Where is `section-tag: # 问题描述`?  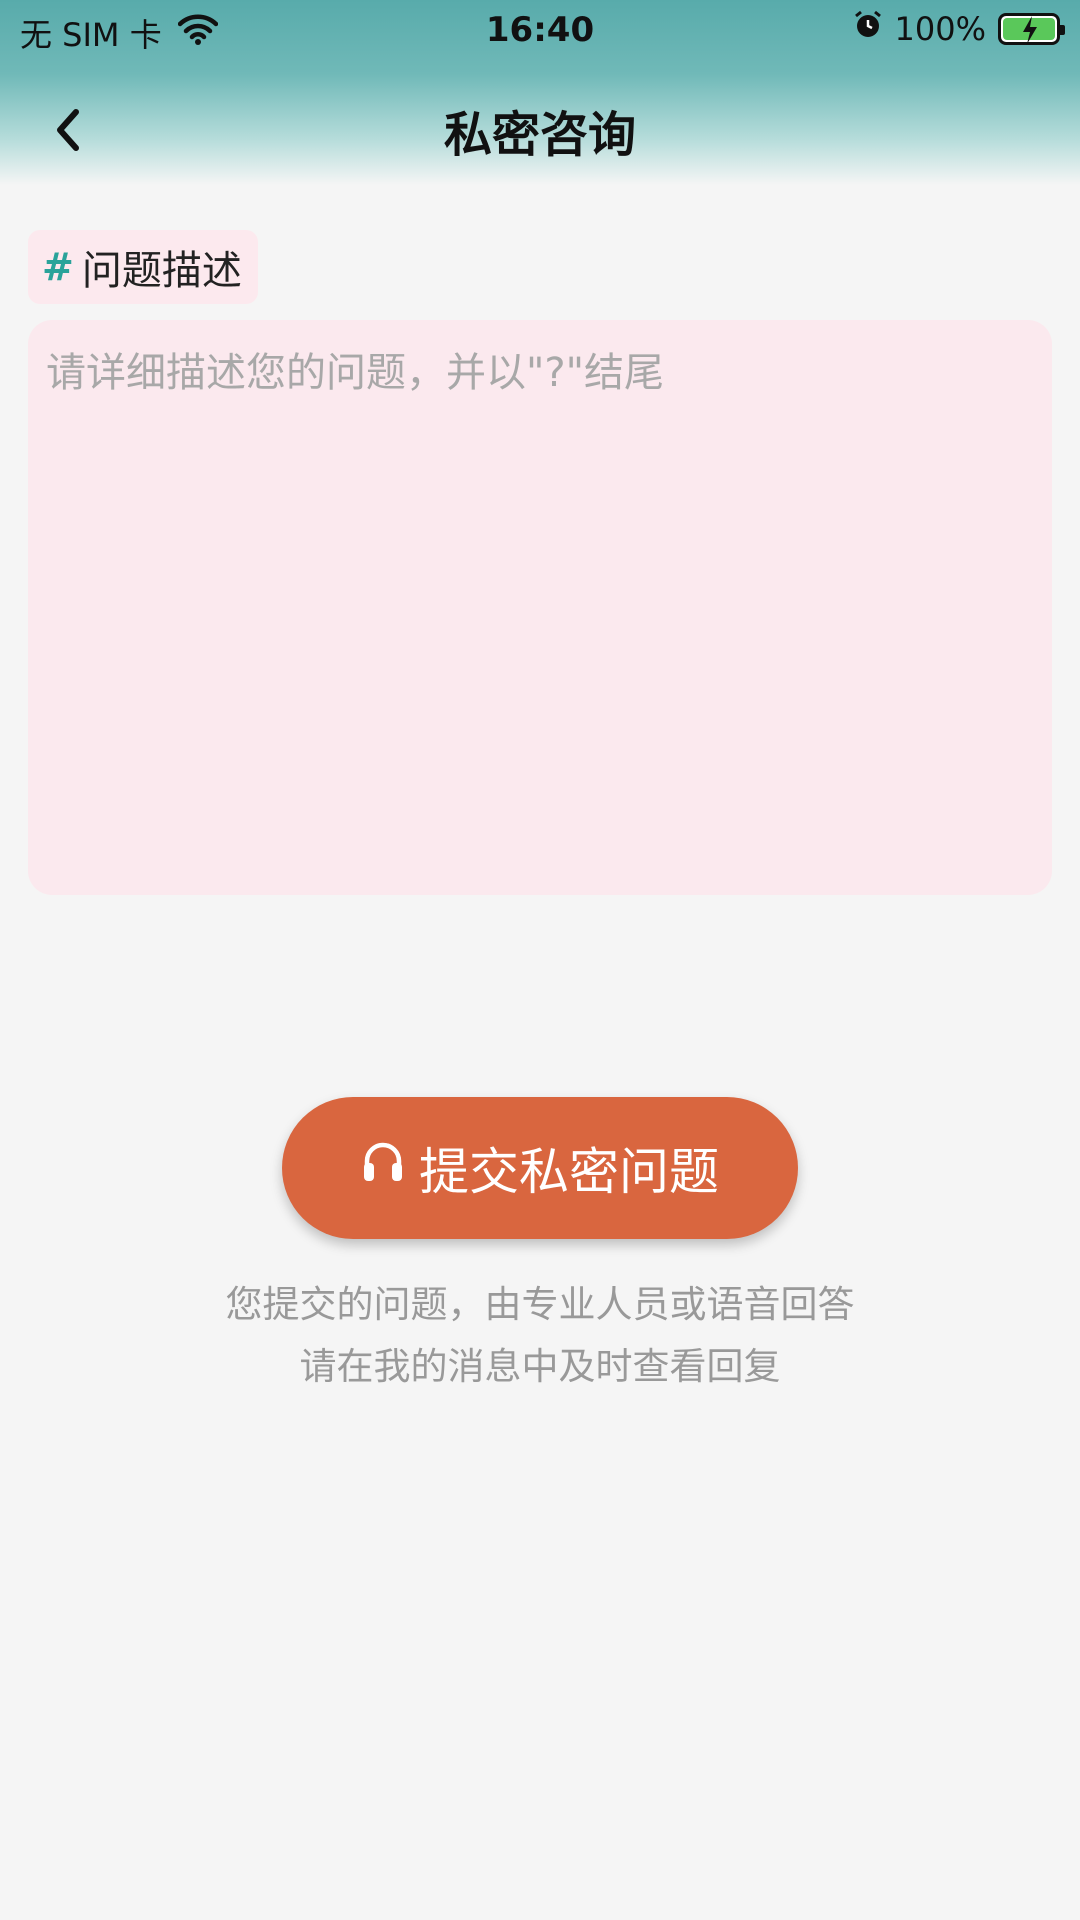
section-tag: # 问题描述 is located at coordinates (143, 267).